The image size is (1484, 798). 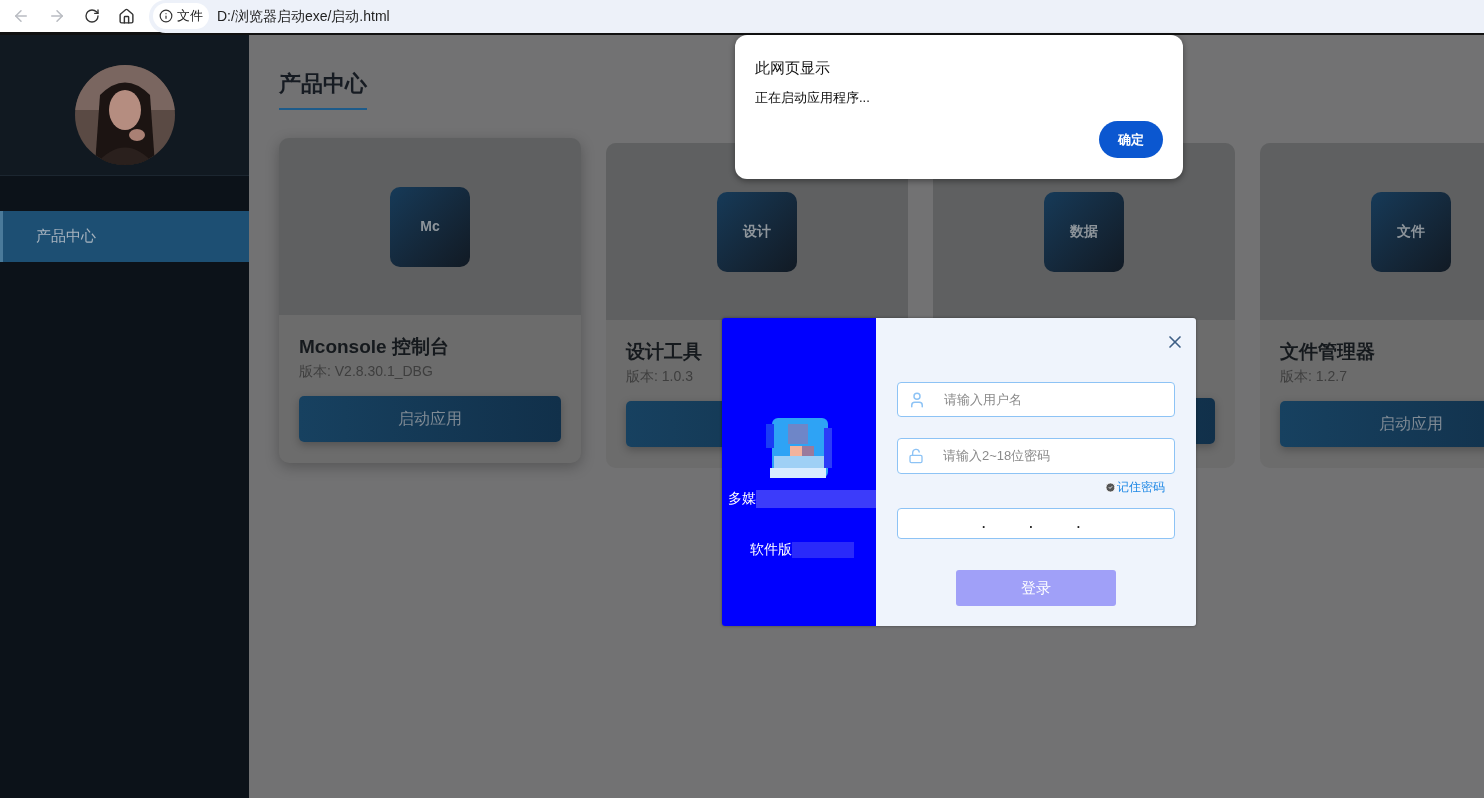 I want to click on username-field: 请输入用户名, so click(x=1036, y=399).